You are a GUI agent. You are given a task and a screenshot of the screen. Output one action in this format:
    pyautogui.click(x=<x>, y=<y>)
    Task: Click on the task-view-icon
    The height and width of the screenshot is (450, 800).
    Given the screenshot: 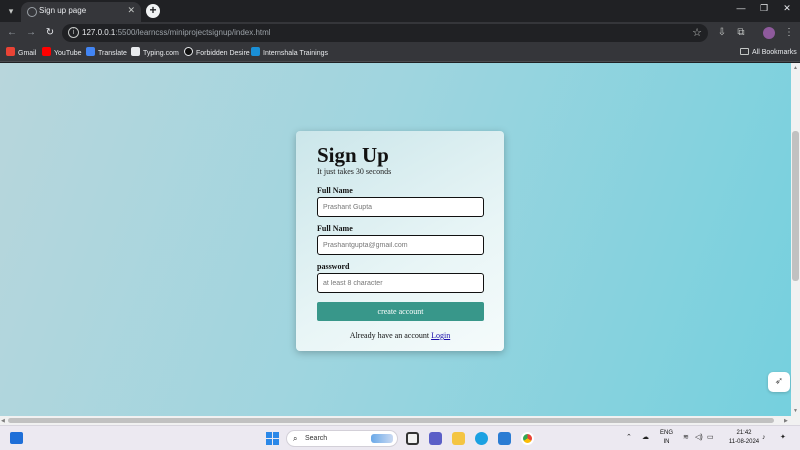 What is the action you would take?
    pyautogui.click(x=412, y=438)
    